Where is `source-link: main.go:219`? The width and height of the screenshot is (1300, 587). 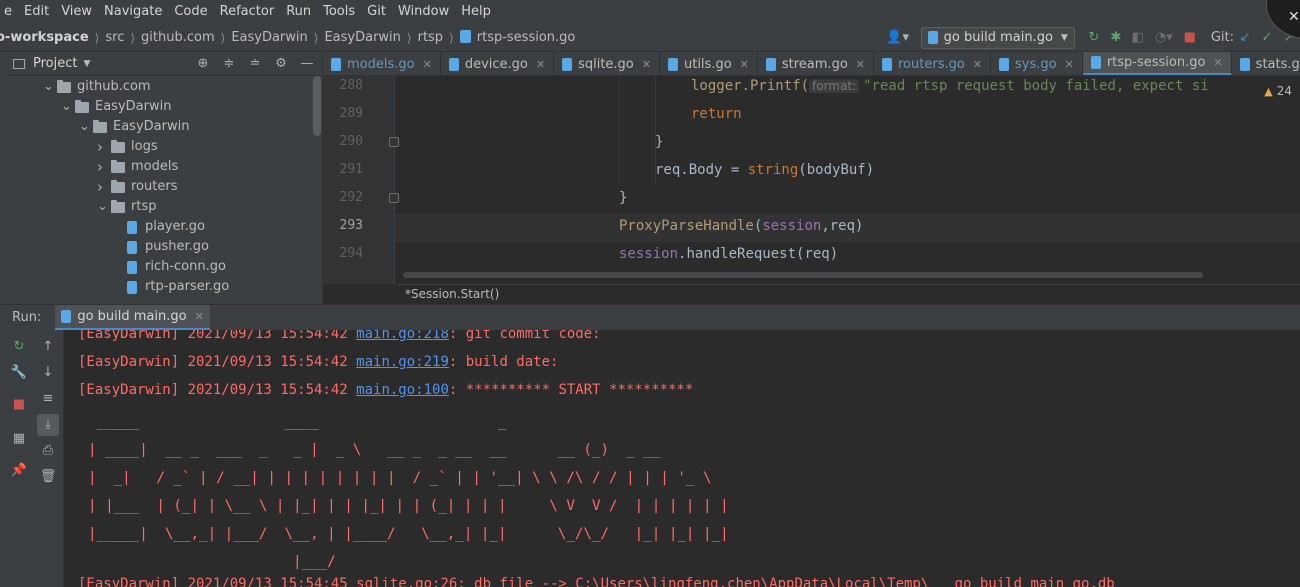
source-link: main.go:219 is located at coordinates (402, 362).